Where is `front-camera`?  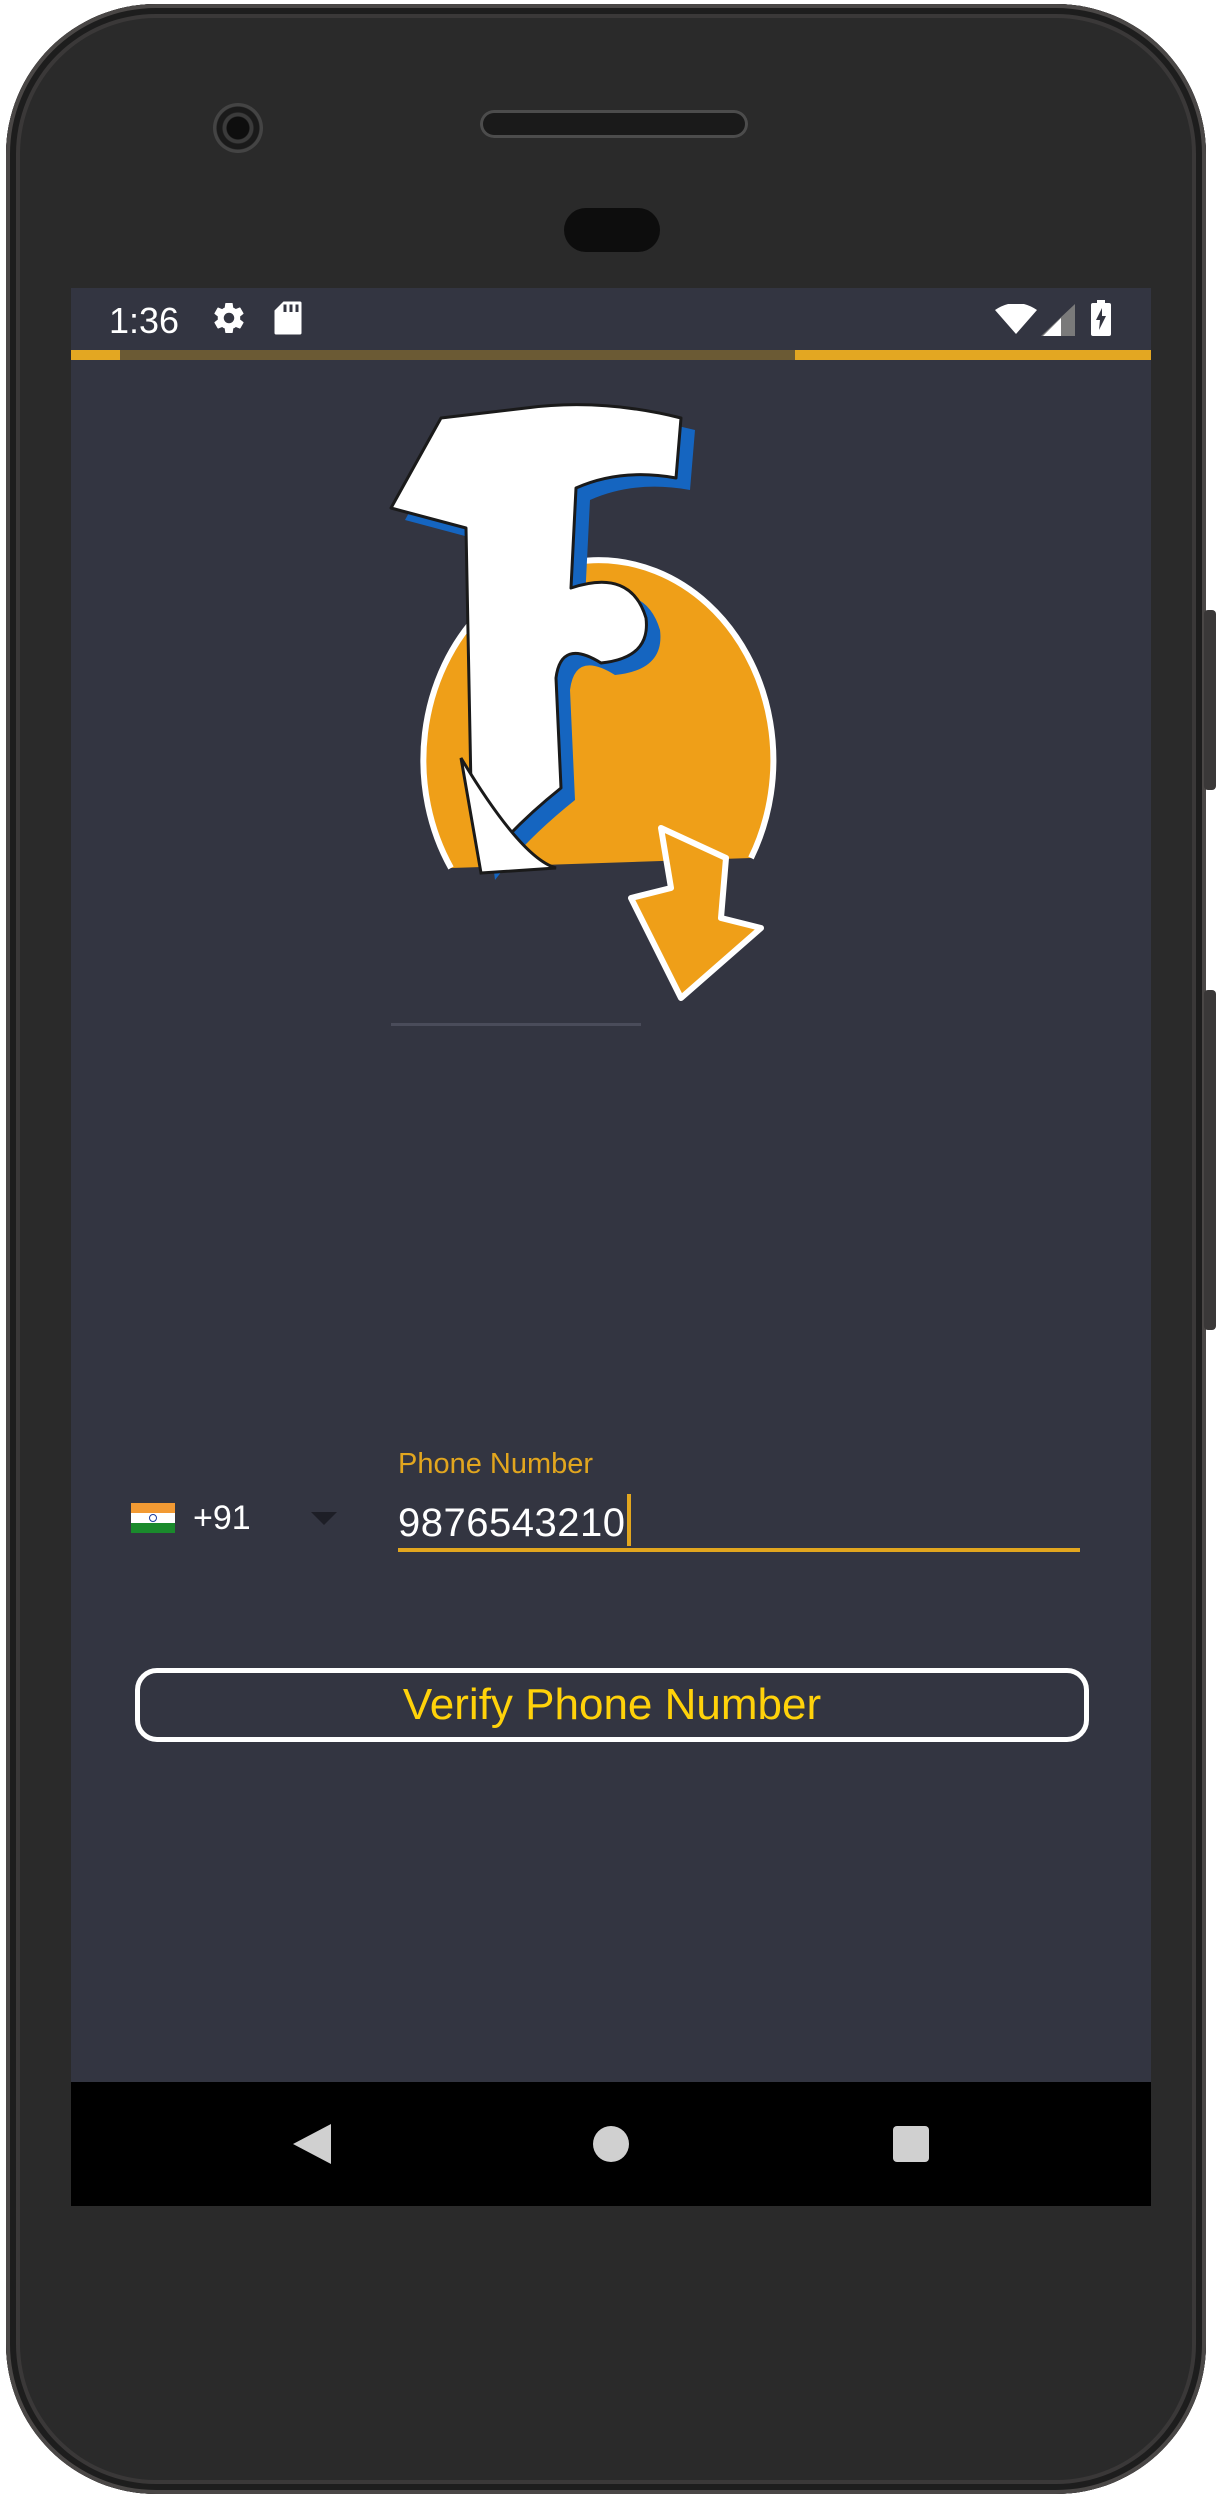
front-camera is located at coordinates (238, 128).